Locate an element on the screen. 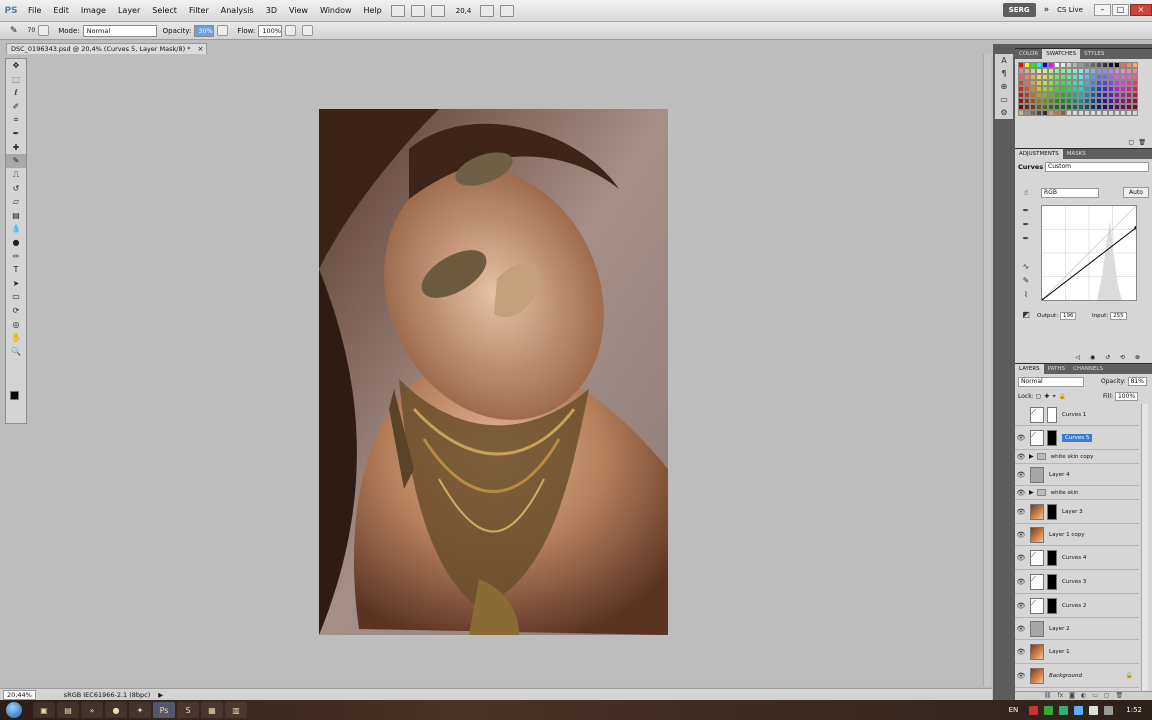  new-group-icon: ▭ is located at coordinates (1095, 696).